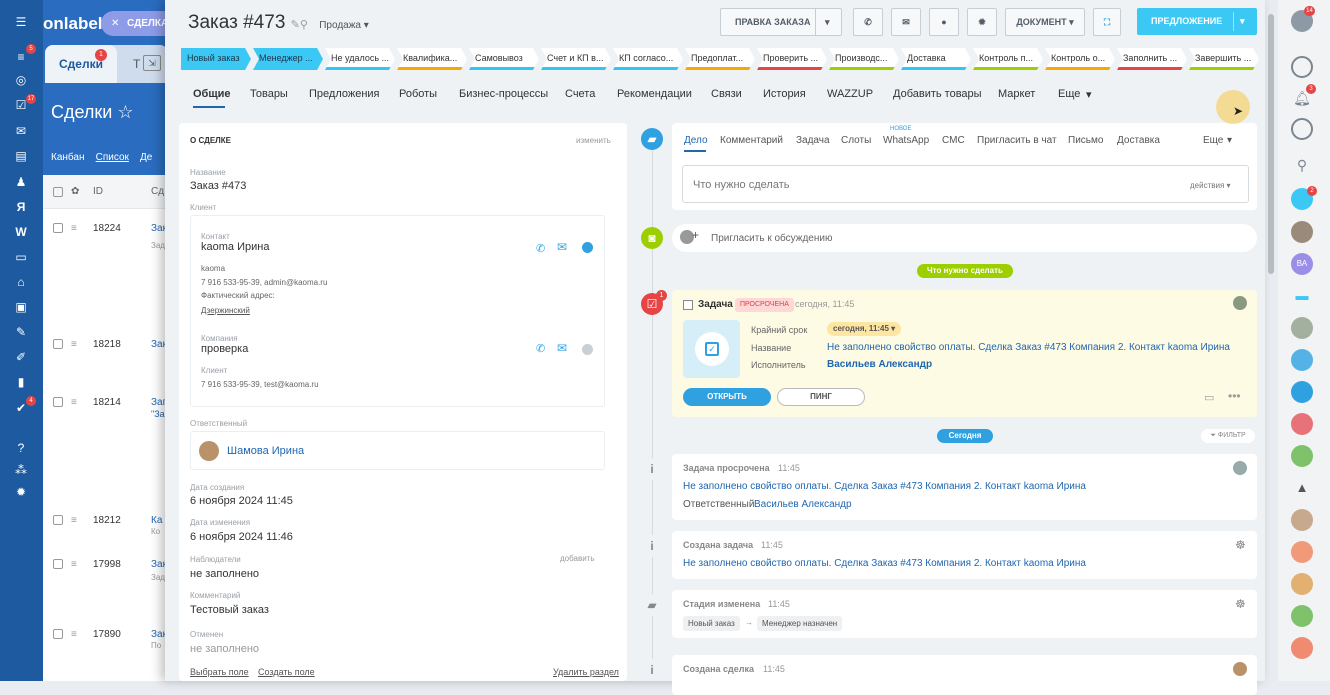 The image size is (1330, 695). Describe the element at coordinates (821, 397) in the screenshot. I see `ping-button: ПИНГ` at that location.